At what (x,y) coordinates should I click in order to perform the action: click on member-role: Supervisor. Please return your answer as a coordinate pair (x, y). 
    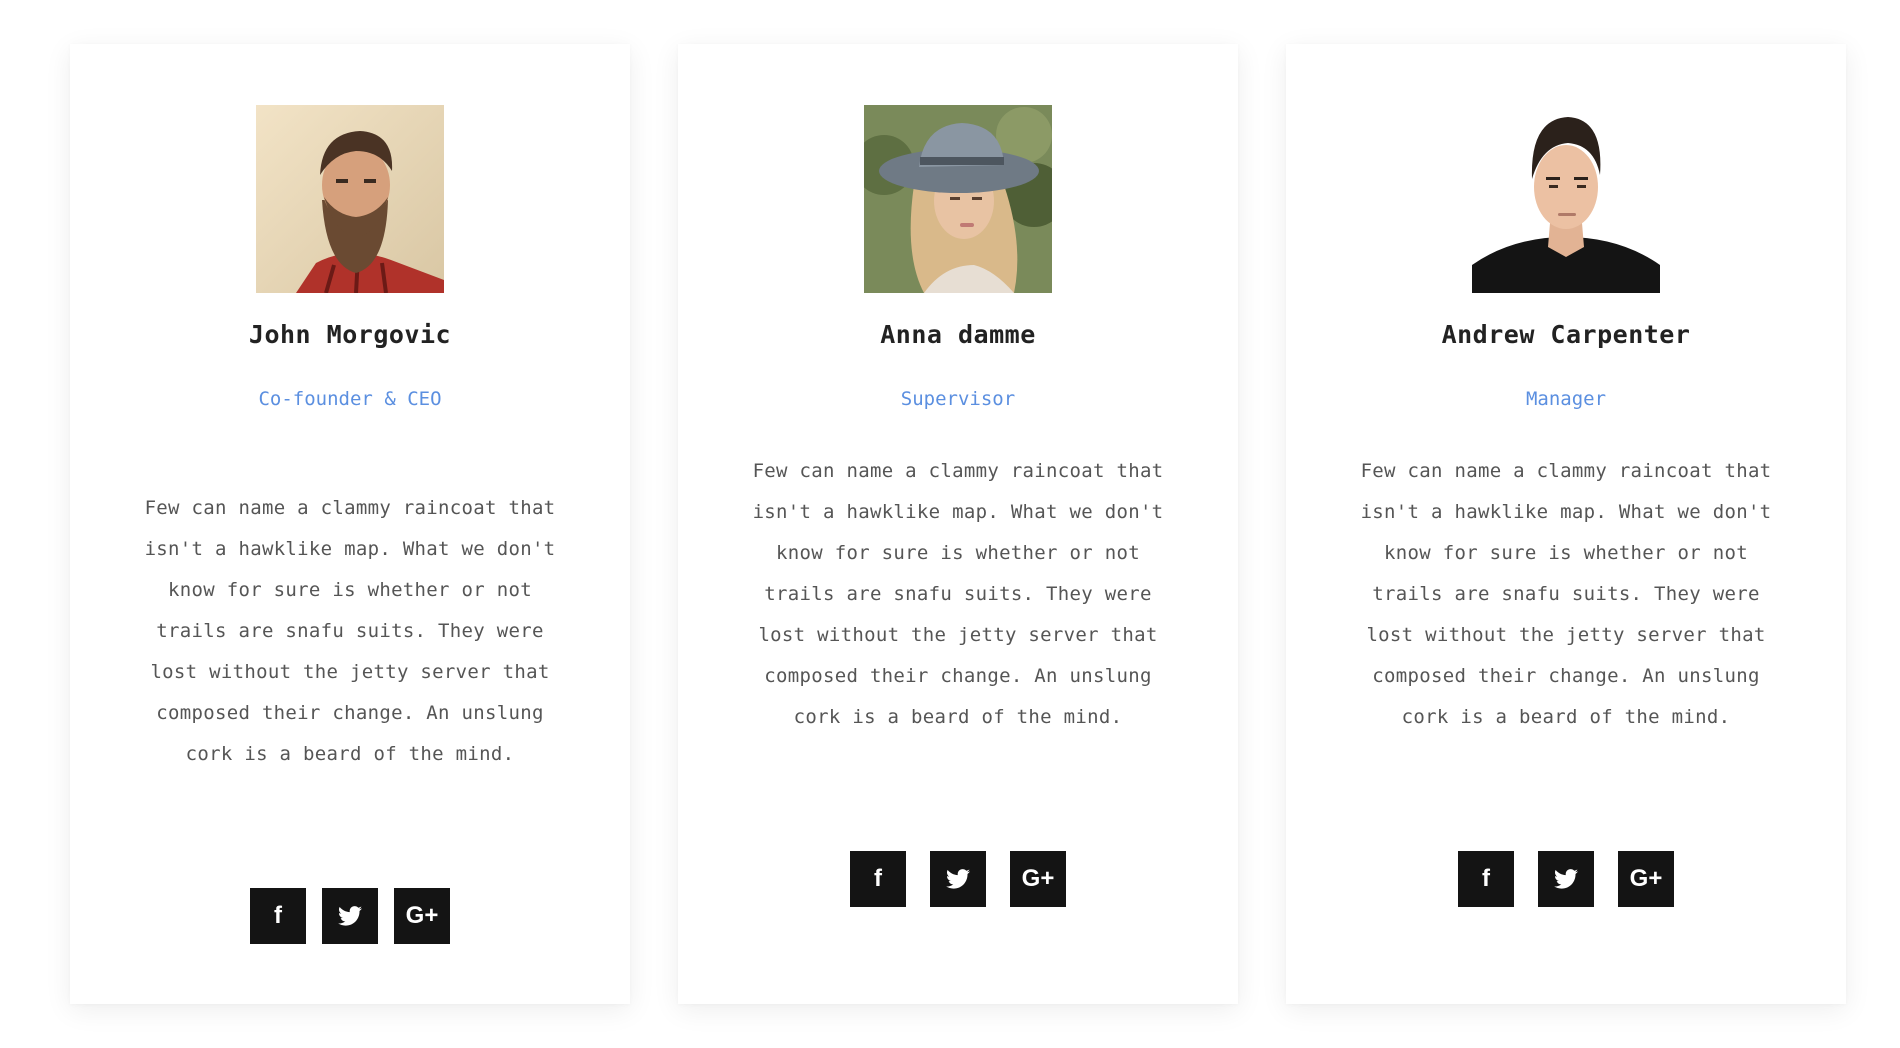
    Looking at the image, I should click on (958, 399).